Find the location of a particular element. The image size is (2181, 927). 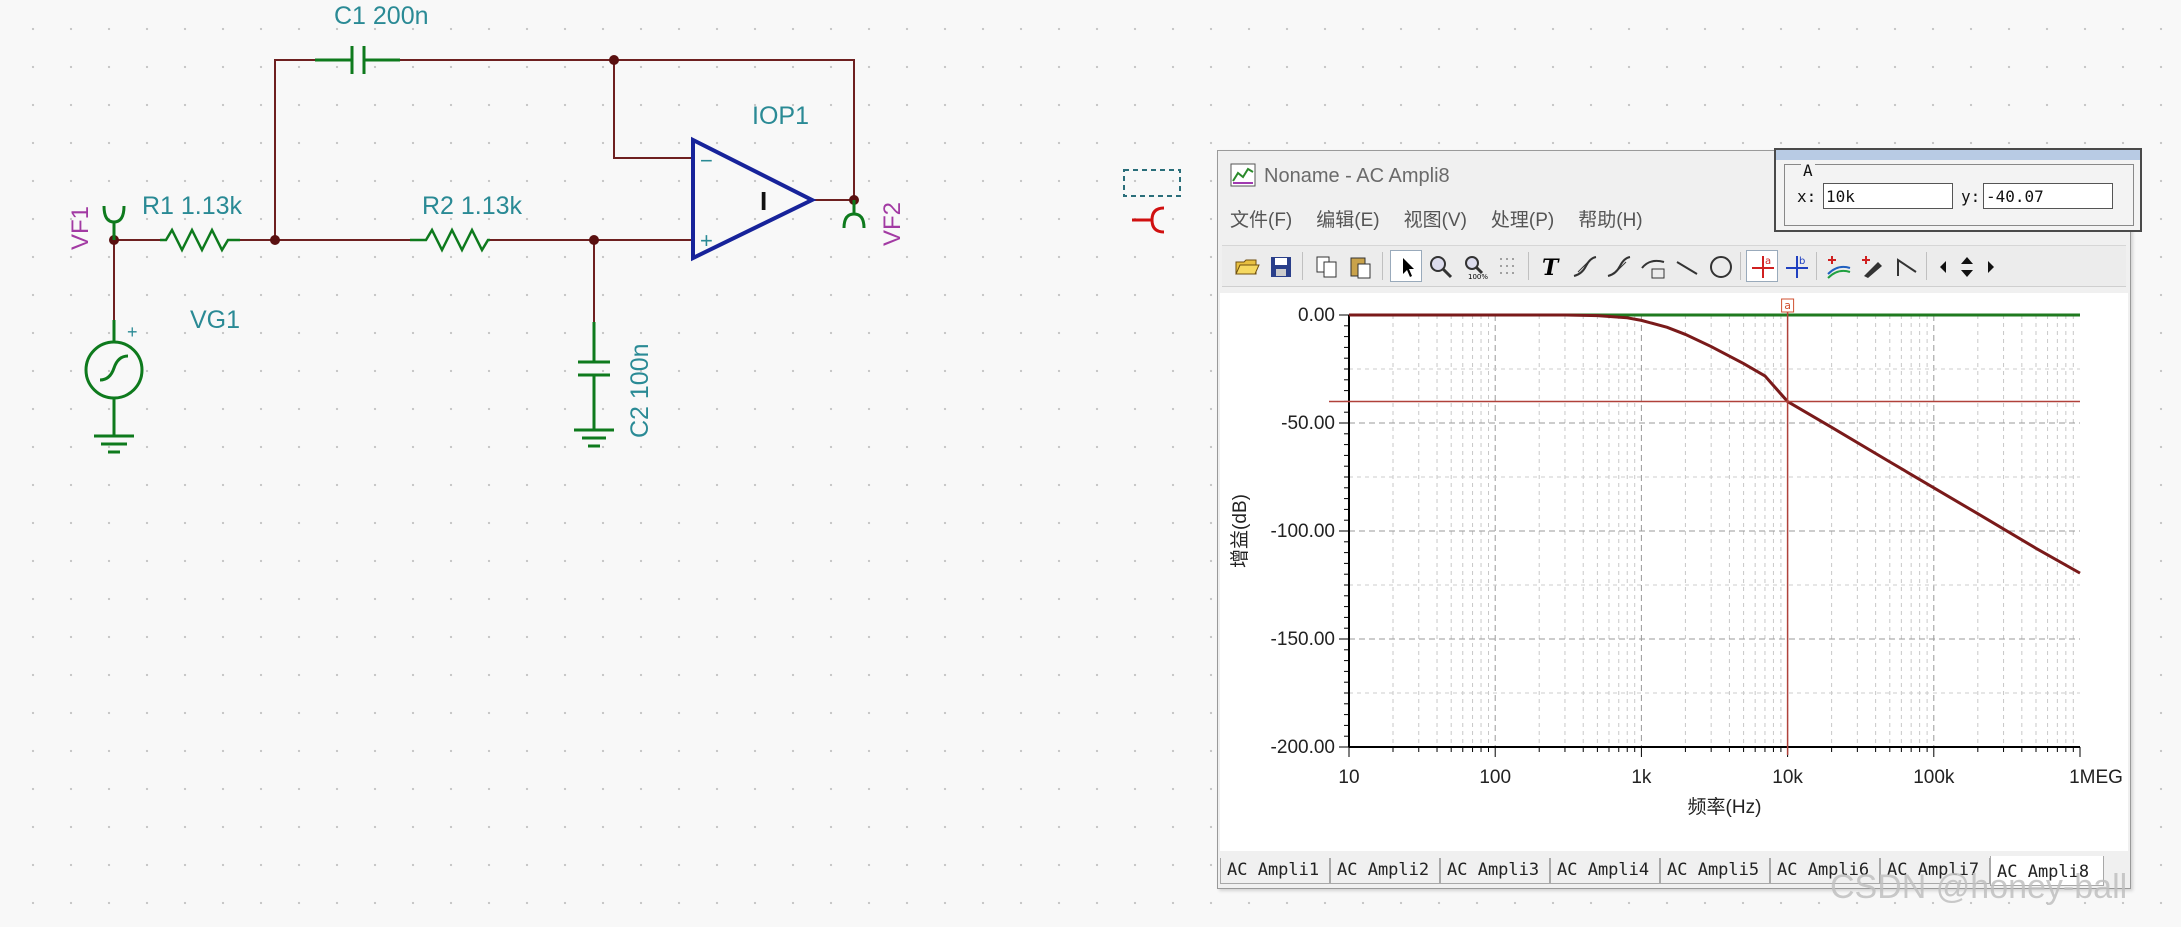

voltmeter-vf1 is located at coordinates (114, 222).